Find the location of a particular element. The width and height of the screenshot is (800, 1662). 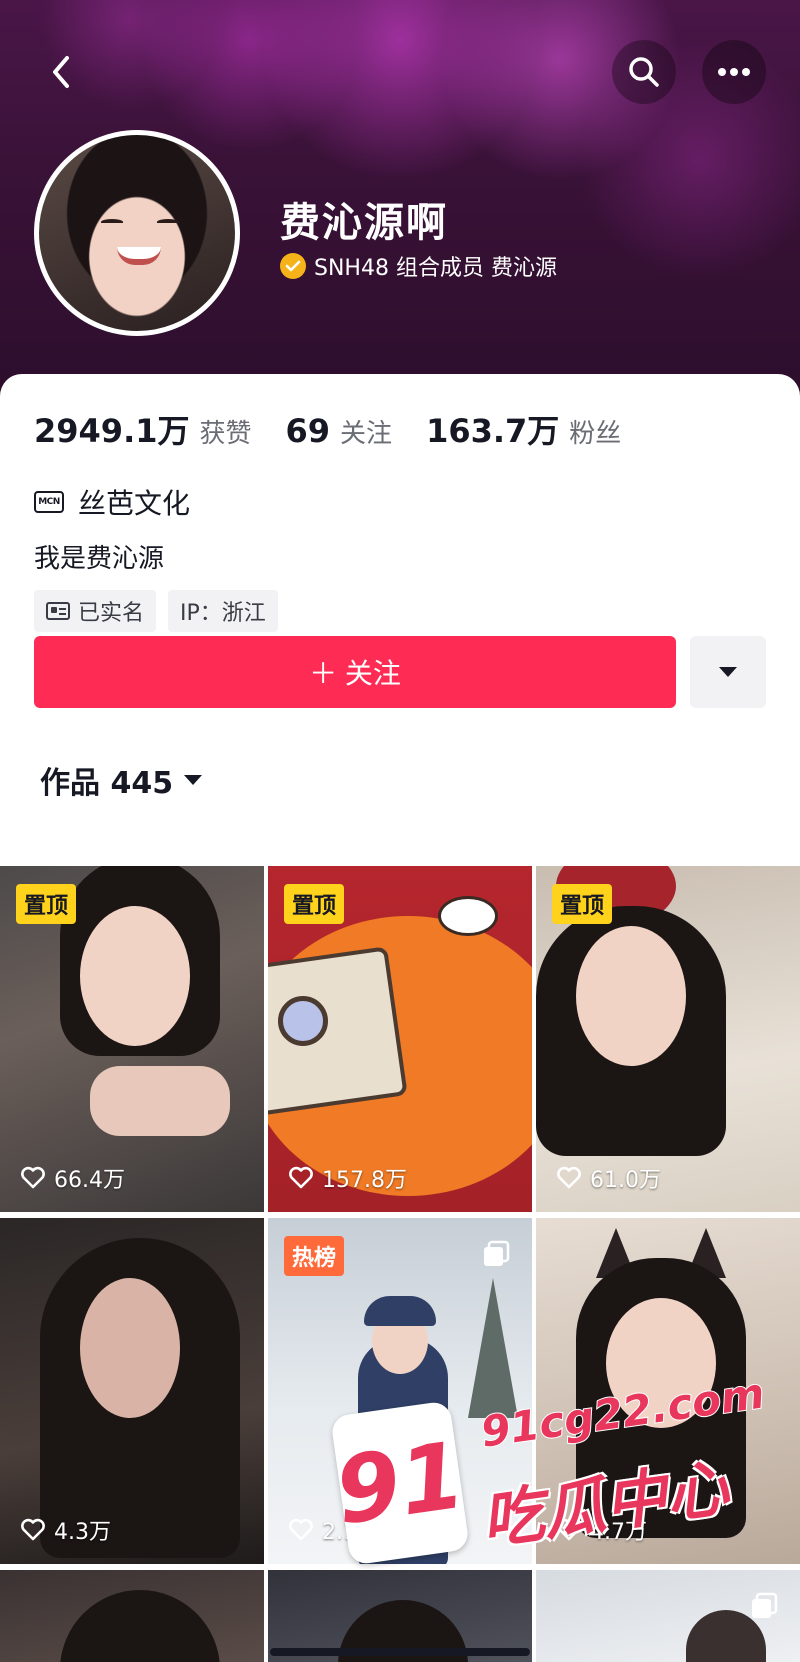

video-likes: 2.1万 is located at coordinates (333, 1530).